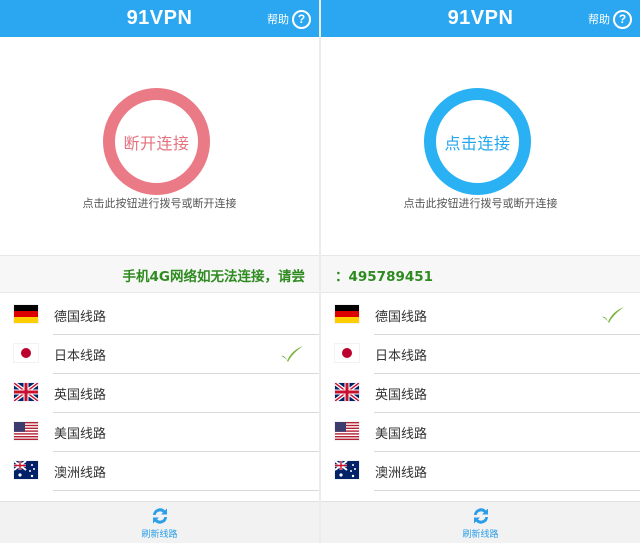 This screenshot has height=543, width=640. I want to click on notice-text: 手机4G网络如无法连接，请尝, so click(213, 277).